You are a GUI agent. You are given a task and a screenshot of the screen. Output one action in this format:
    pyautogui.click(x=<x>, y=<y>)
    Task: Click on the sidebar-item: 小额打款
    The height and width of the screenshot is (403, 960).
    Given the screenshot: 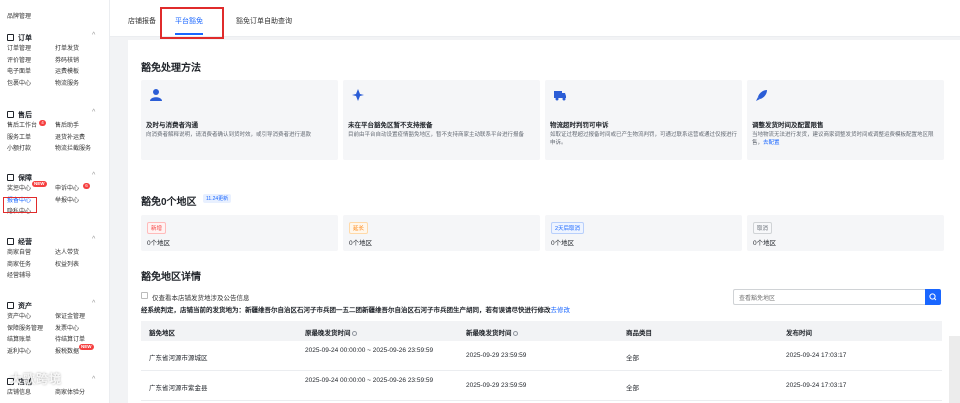 What is the action you would take?
    pyautogui.click(x=31, y=150)
    